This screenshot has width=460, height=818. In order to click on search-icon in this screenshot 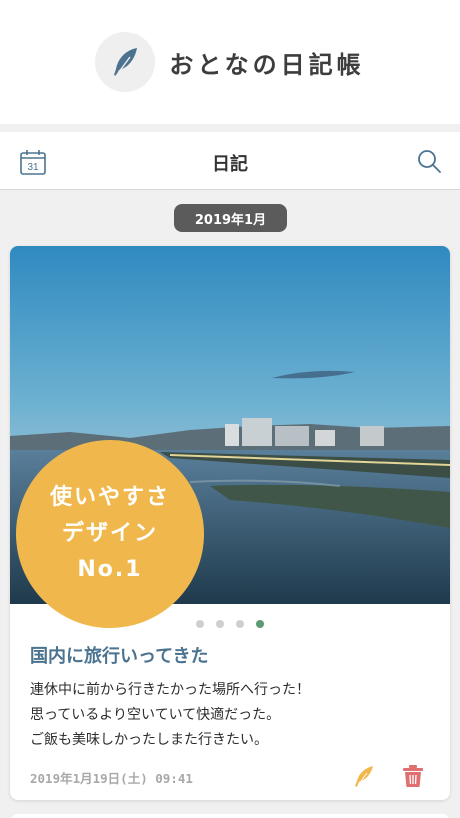, I will do `click(429, 161)`.